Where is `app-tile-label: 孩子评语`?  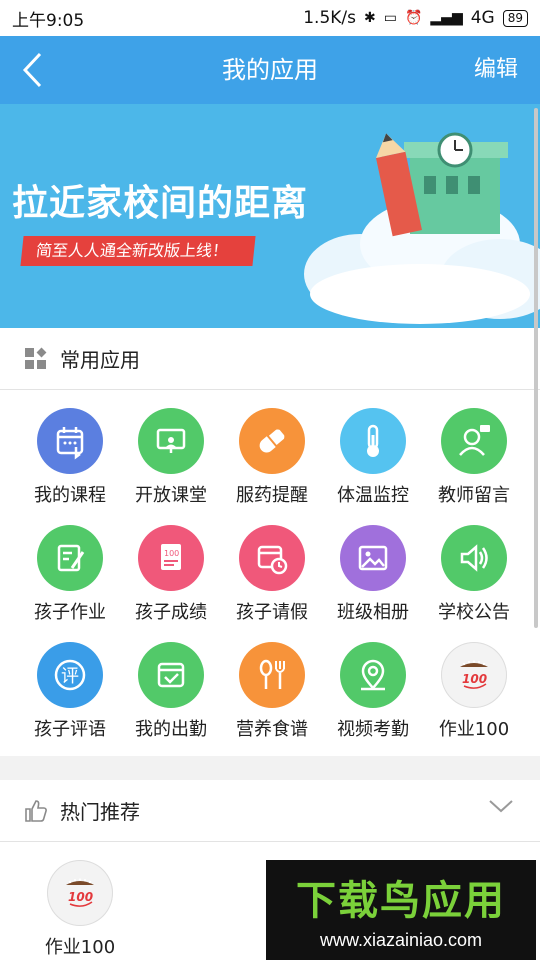 app-tile-label: 孩子评语 is located at coordinates (70, 729).